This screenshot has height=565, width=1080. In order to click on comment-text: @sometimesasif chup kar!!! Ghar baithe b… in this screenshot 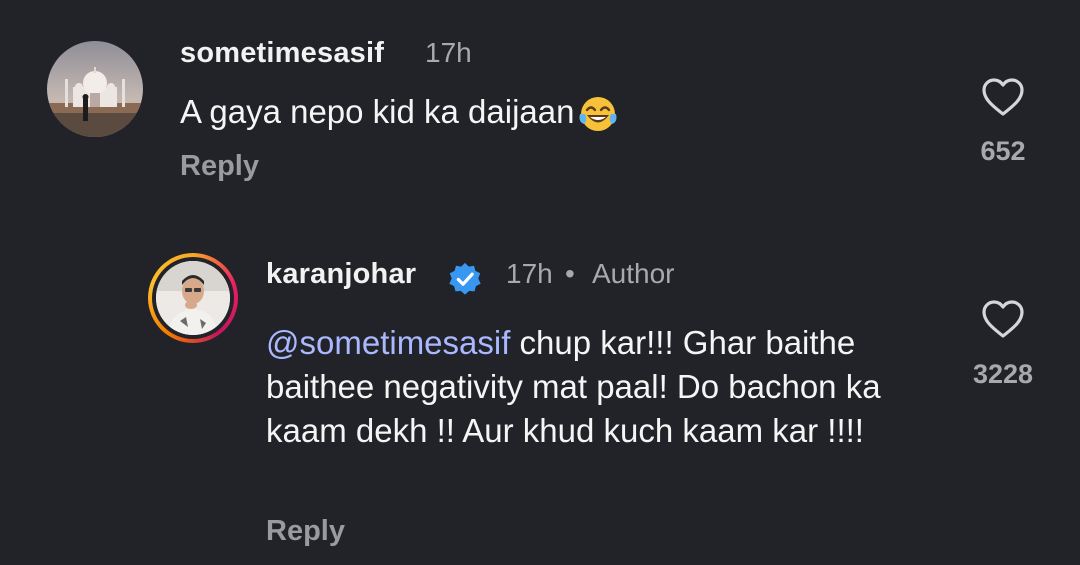, I will do `click(591, 387)`.